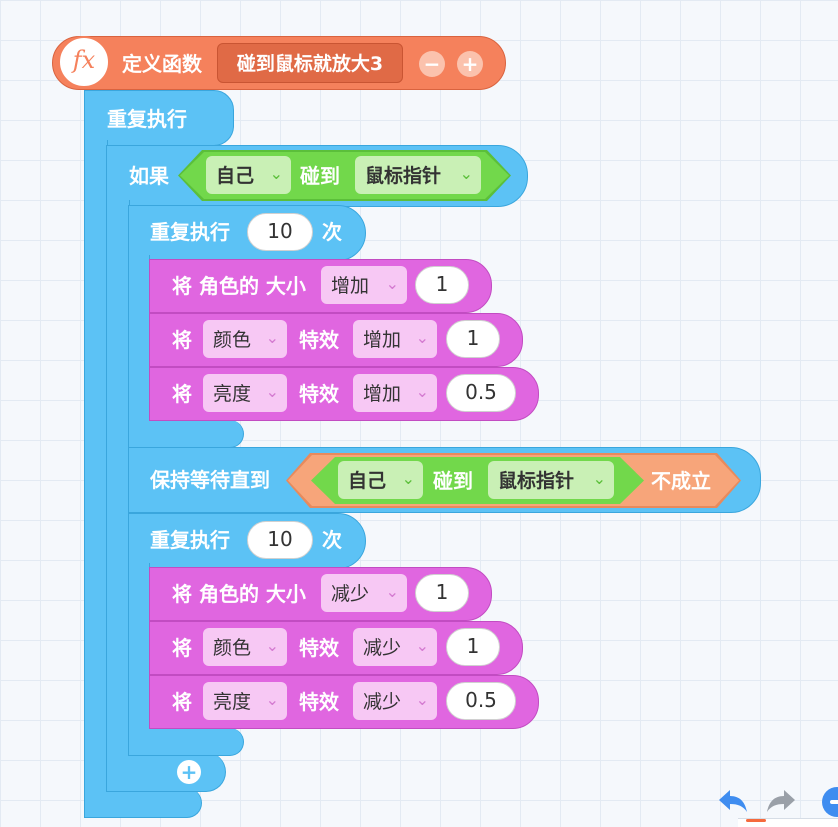  Describe the element at coordinates (189, 772) in the screenshot. I see `add-branch-button: +` at that location.